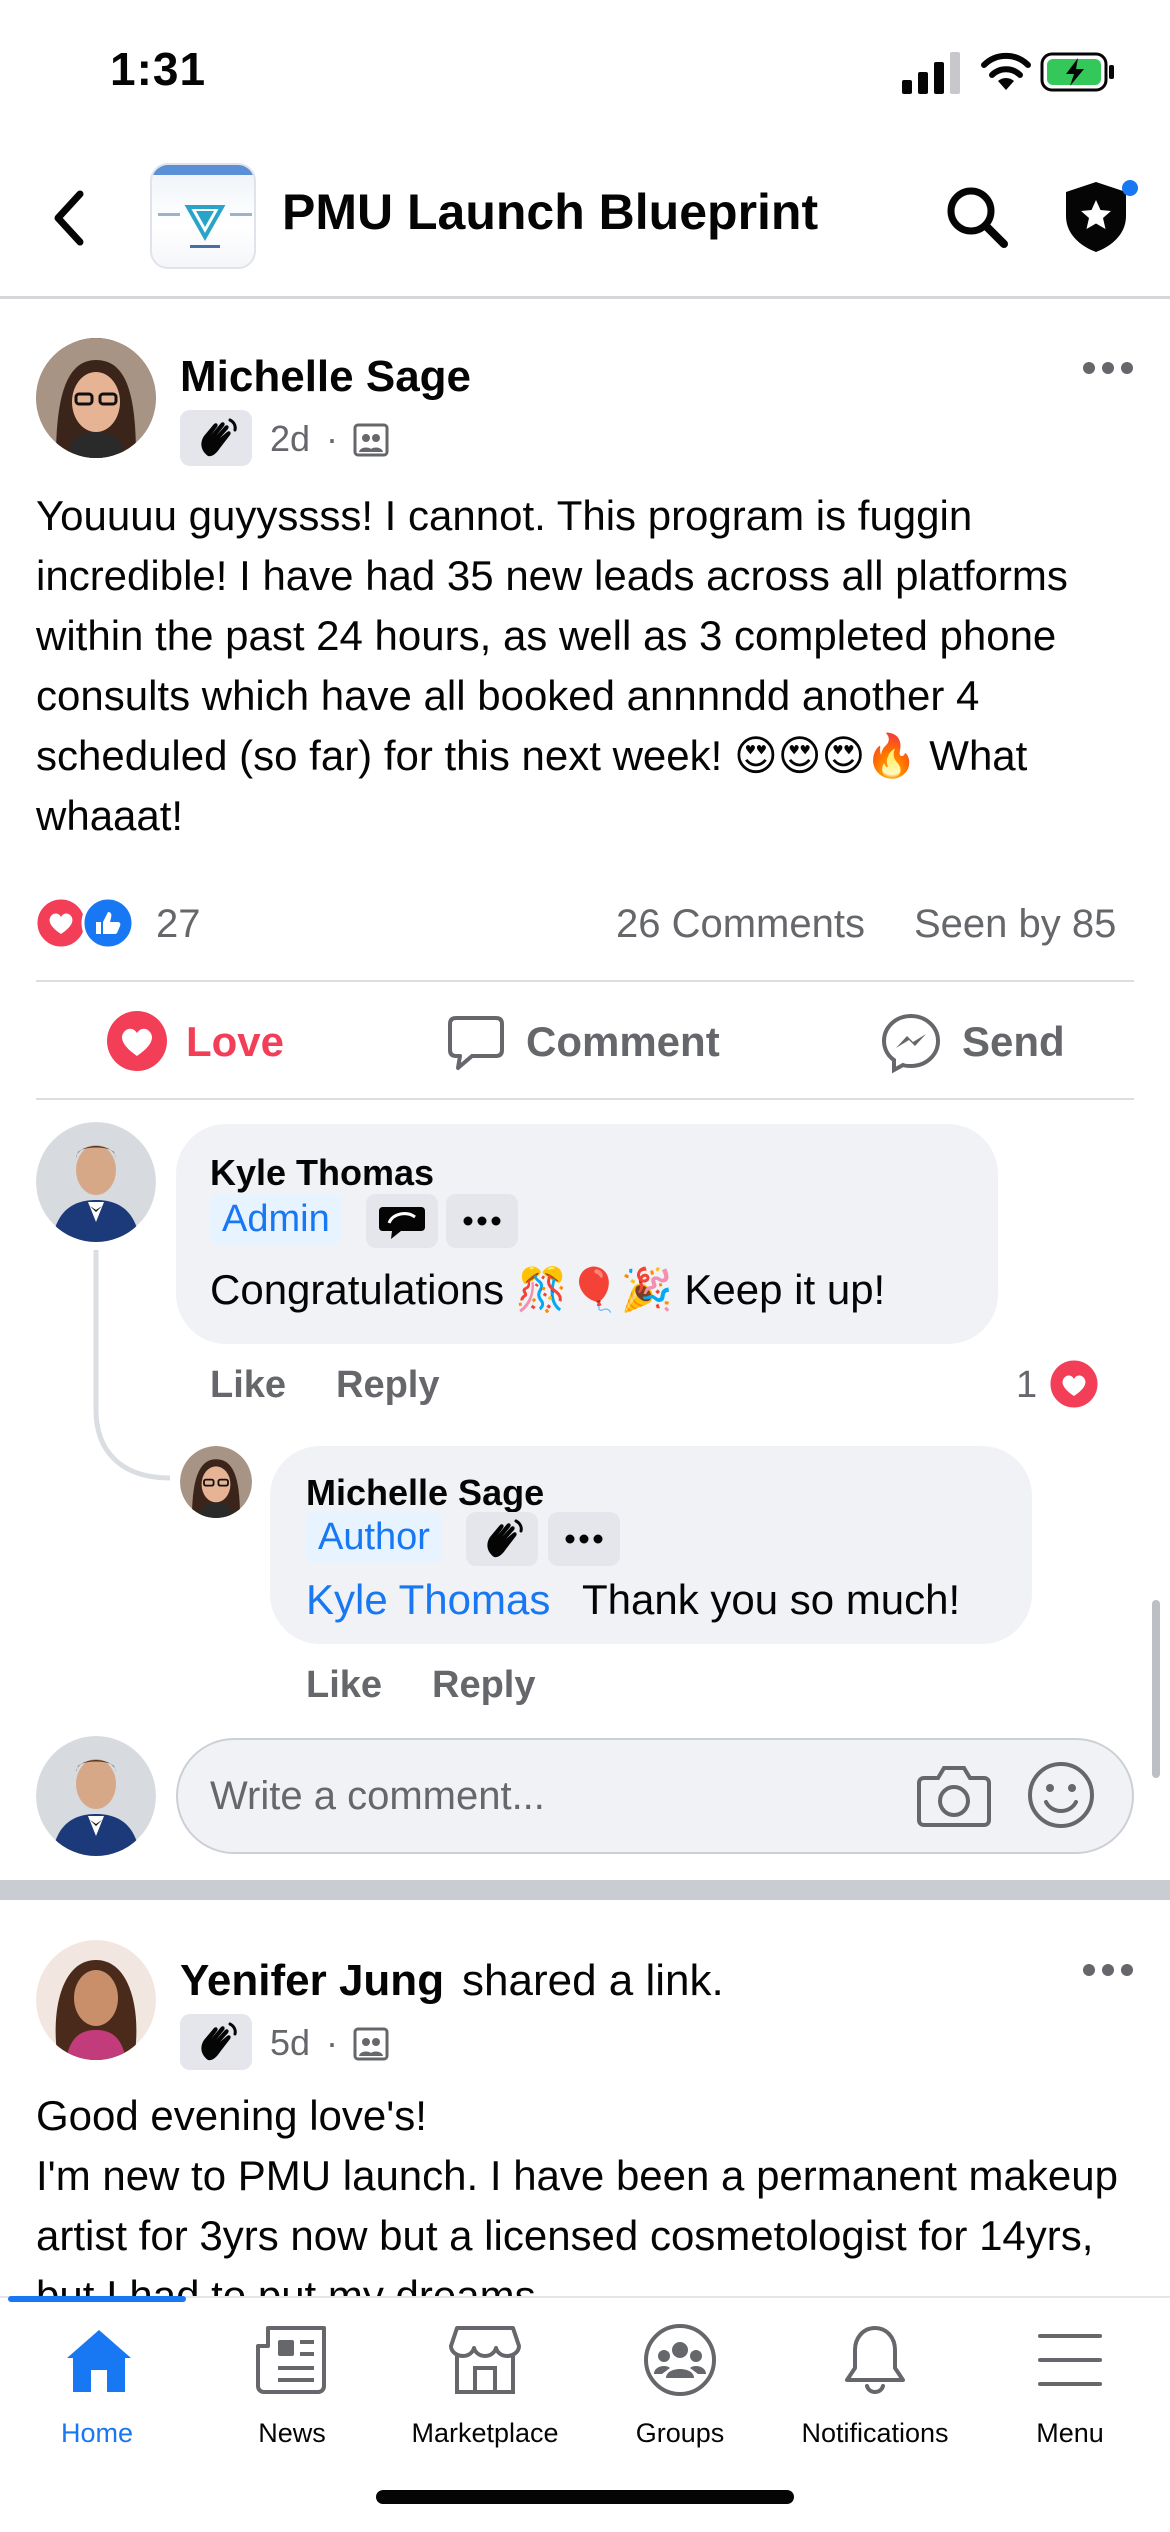 This screenshot has height=2532, width=1170. What do you see at coordinates (99, 2361) in the screenshot?
I see `home-icon` at bounding box center [99, 2361].